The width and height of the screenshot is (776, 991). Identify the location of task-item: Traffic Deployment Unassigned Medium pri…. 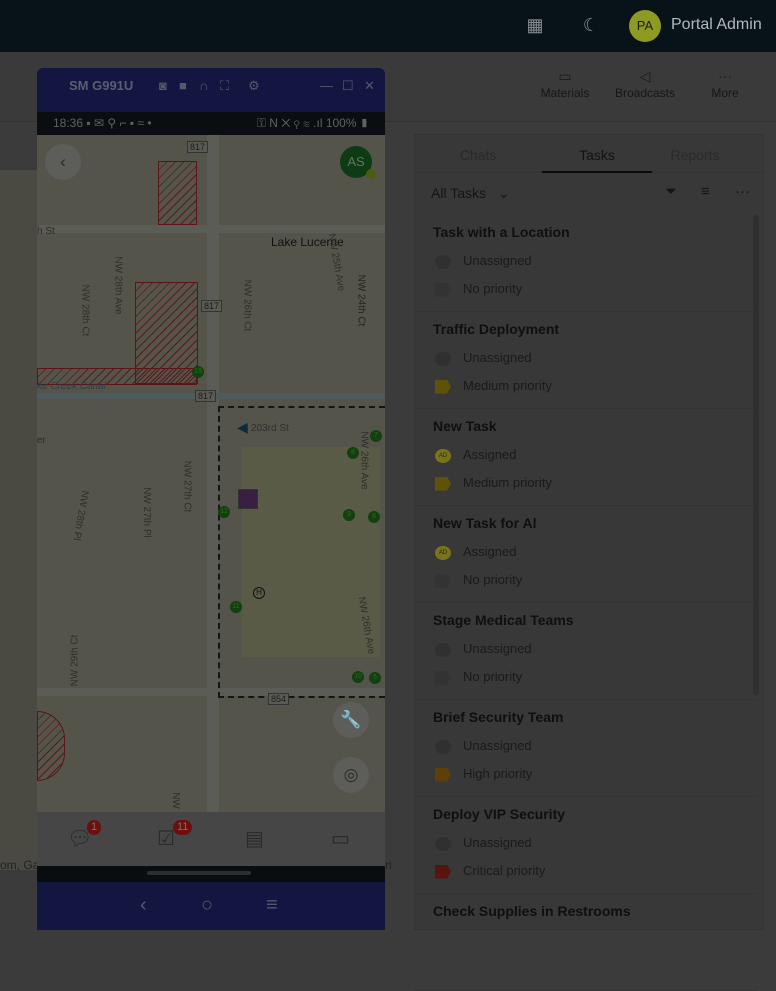
(586, 360).